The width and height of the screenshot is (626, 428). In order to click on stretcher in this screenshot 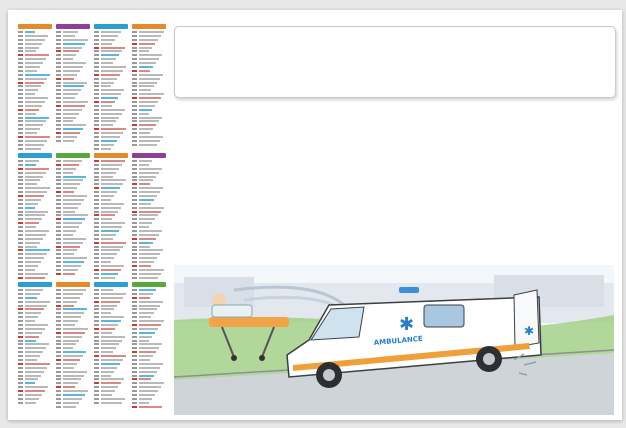, I will do `click(249, 322)`.